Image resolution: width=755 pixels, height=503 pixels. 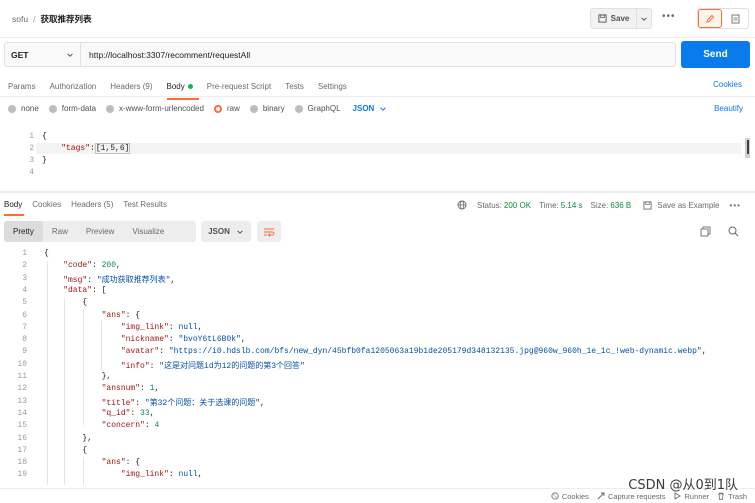 I want to click on send-label: Send, so click(x=715, y=54).